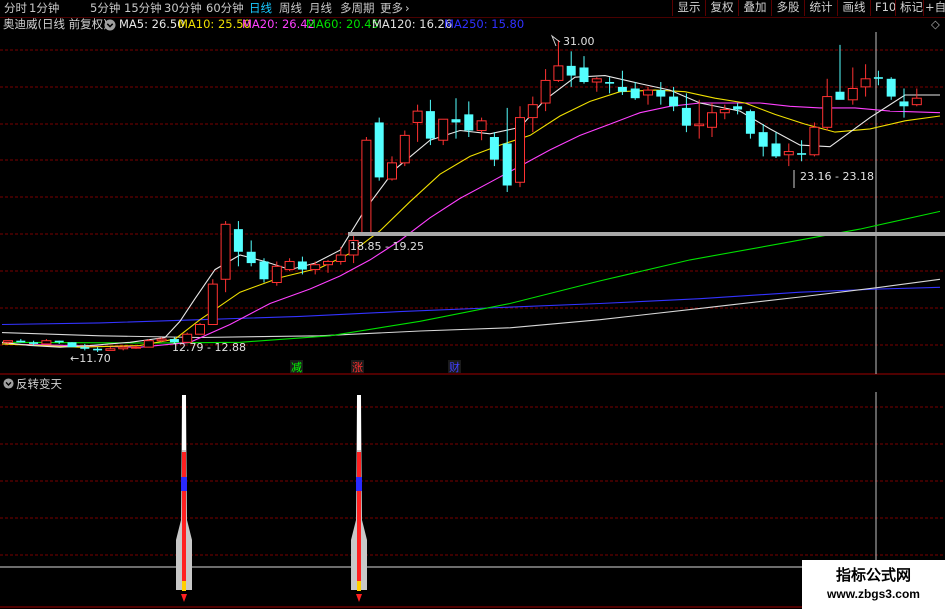 This screenshot has width=945, height=609. Describe the element at coordinates (820, 8) in the screenshot. I see `statistics-button: 统计` at that location.